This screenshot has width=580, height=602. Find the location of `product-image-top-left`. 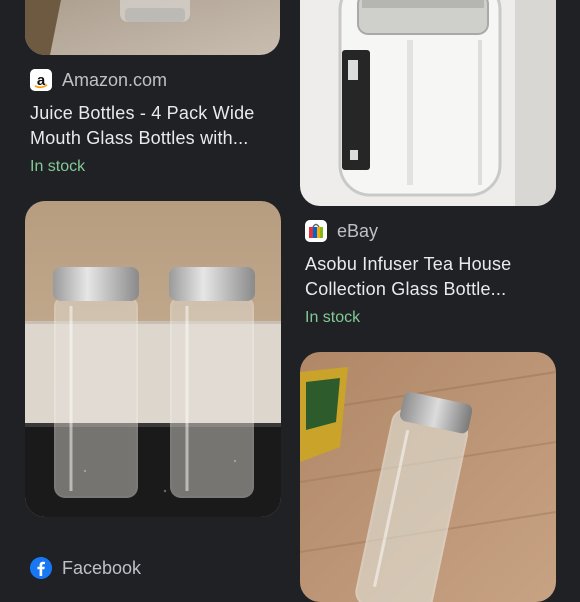

product-image-top-left is located at coordinates (152, 27).